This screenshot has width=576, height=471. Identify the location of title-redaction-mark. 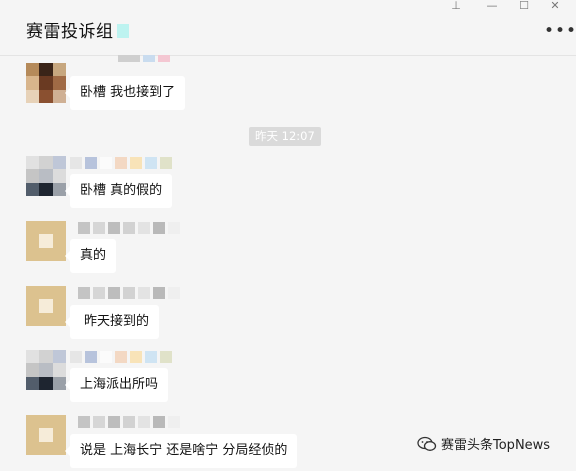
(123, 31).